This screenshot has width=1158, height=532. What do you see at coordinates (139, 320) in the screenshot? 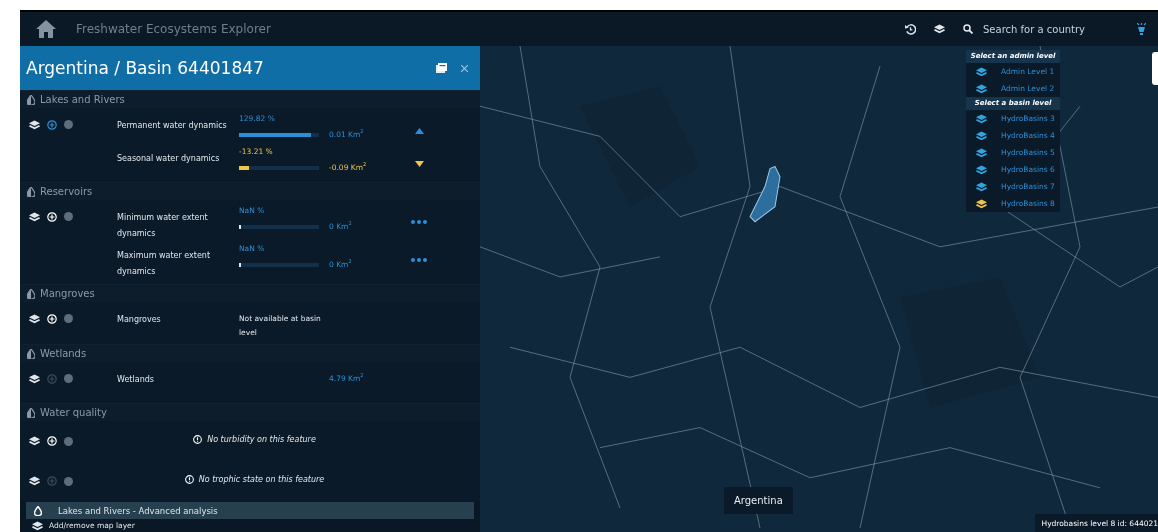
I see `indicator-label: Mangroves` at bounding box center [139, 320].